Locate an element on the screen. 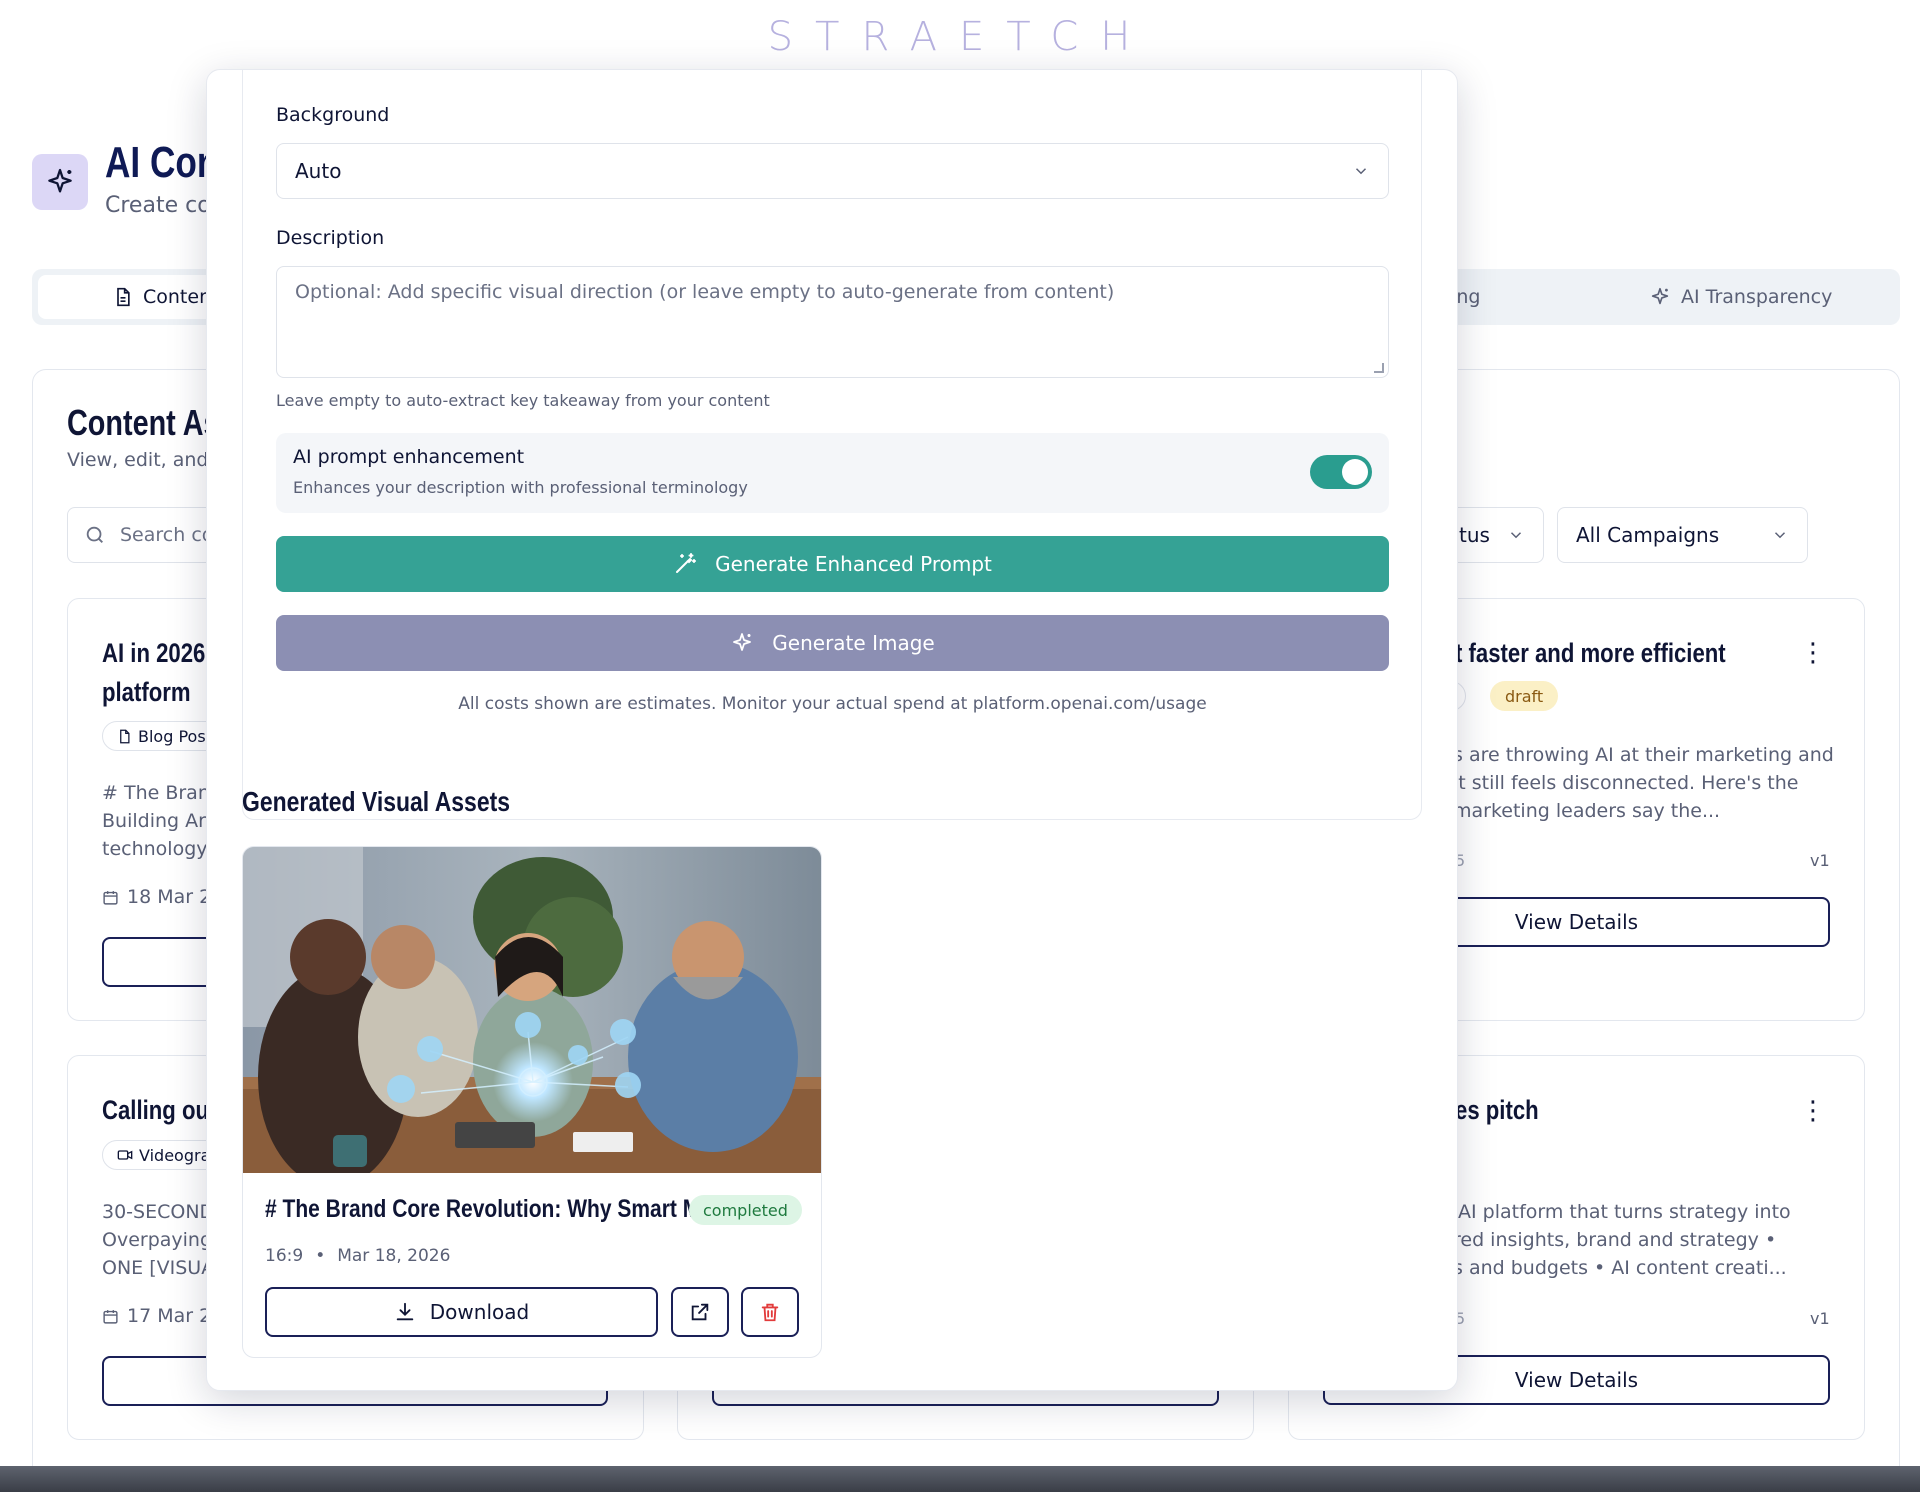  background-label: Background is located at coordinates (333, 115).